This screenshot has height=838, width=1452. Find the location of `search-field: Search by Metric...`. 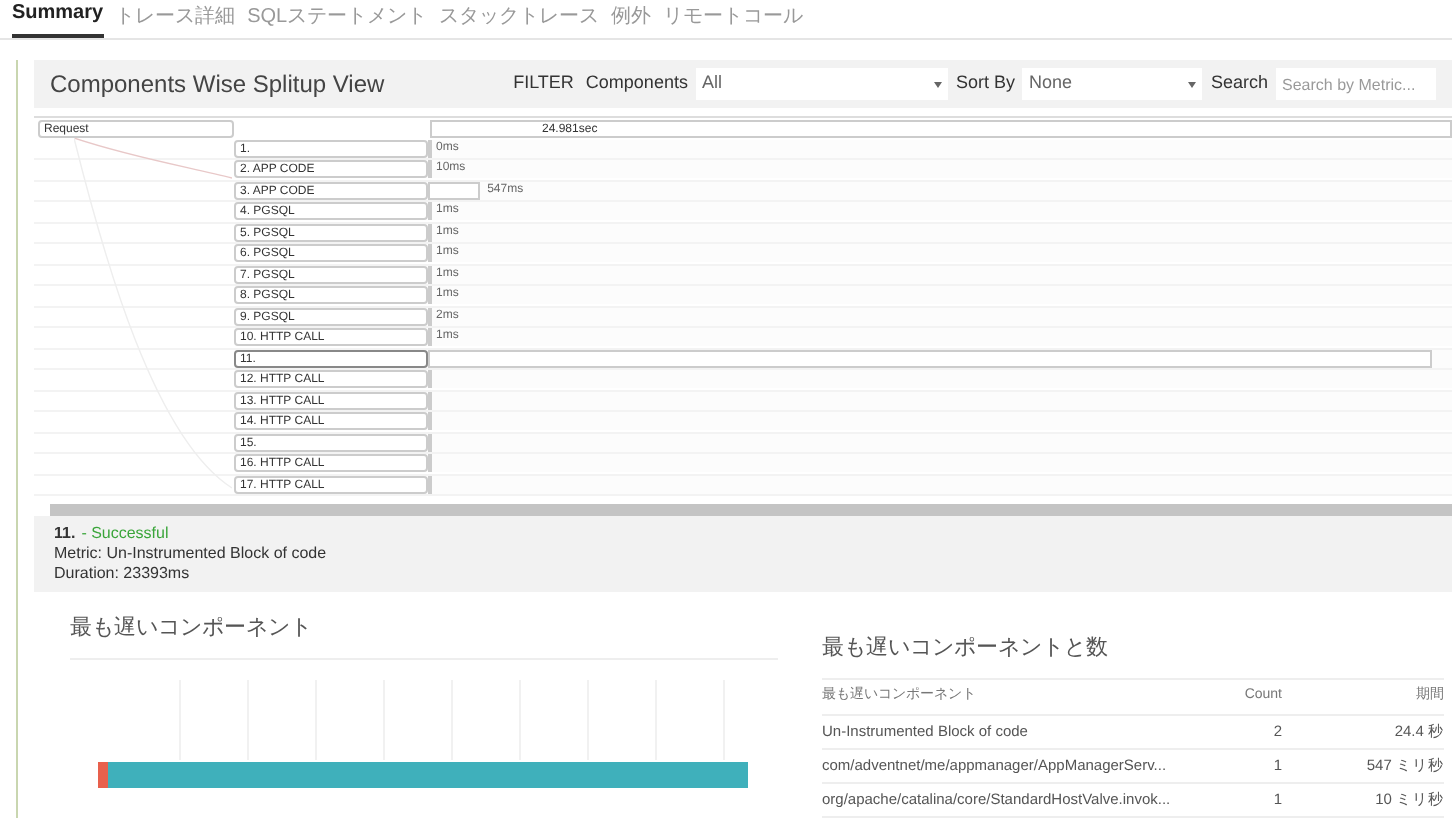

search-field: Search by Metric... is located at coordinates (1356, 84).